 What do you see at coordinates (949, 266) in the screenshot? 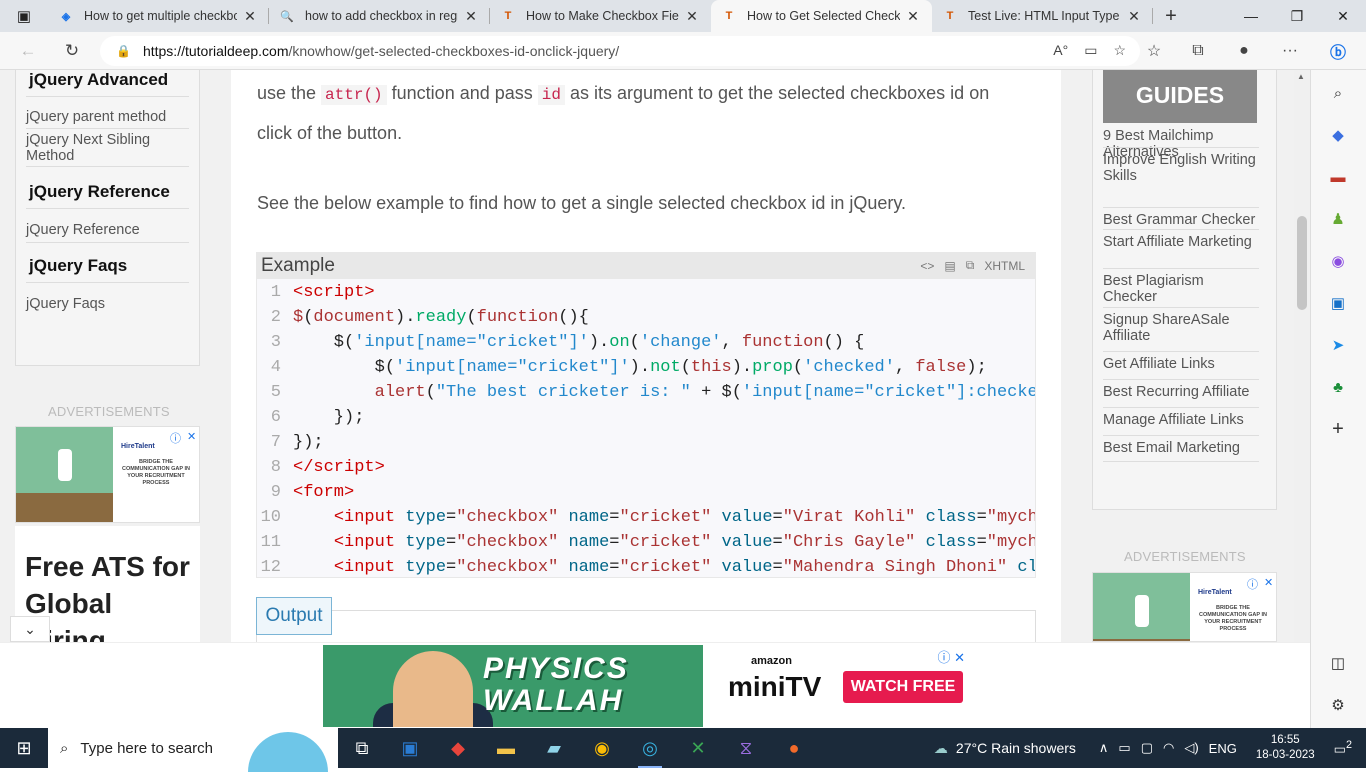
I see `copy-icon: ▤` at bounding box center [949, 266].